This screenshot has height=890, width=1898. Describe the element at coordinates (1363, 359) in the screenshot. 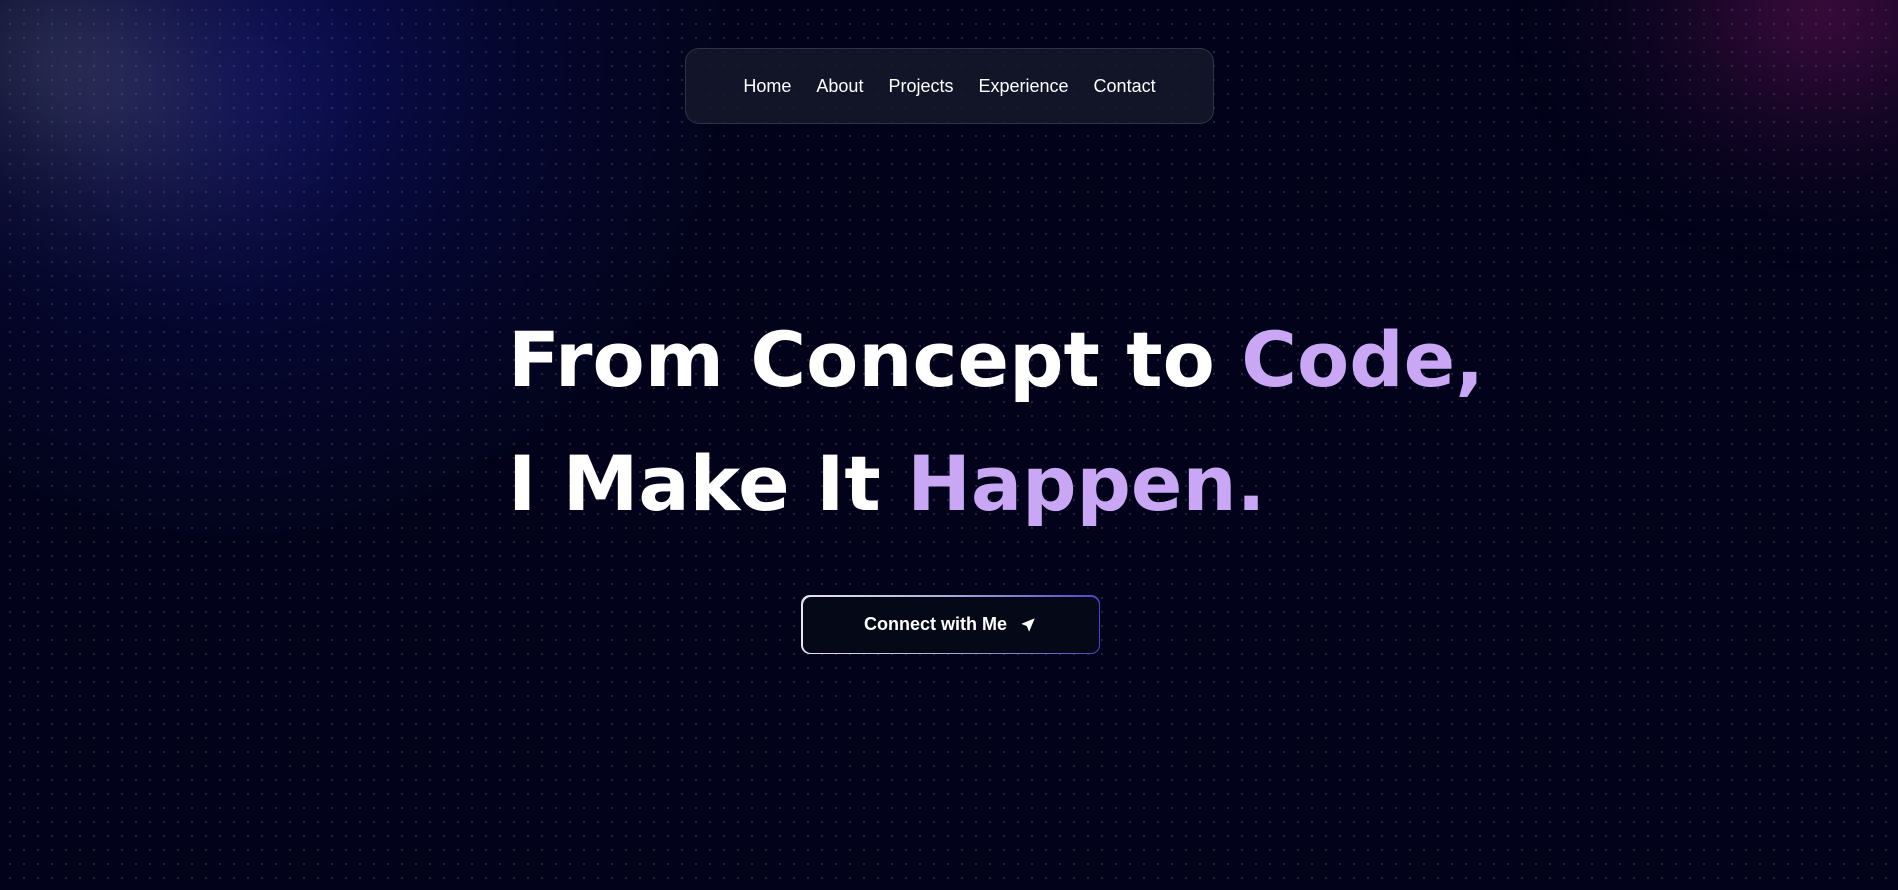

I see `hero-line-1-accent: Code,` at that location.